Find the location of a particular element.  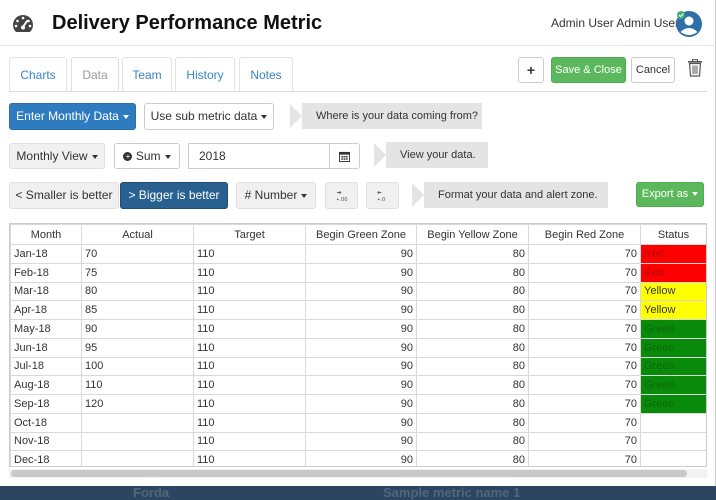

horizontal-scrollbar is located at coordinates (358, 473).